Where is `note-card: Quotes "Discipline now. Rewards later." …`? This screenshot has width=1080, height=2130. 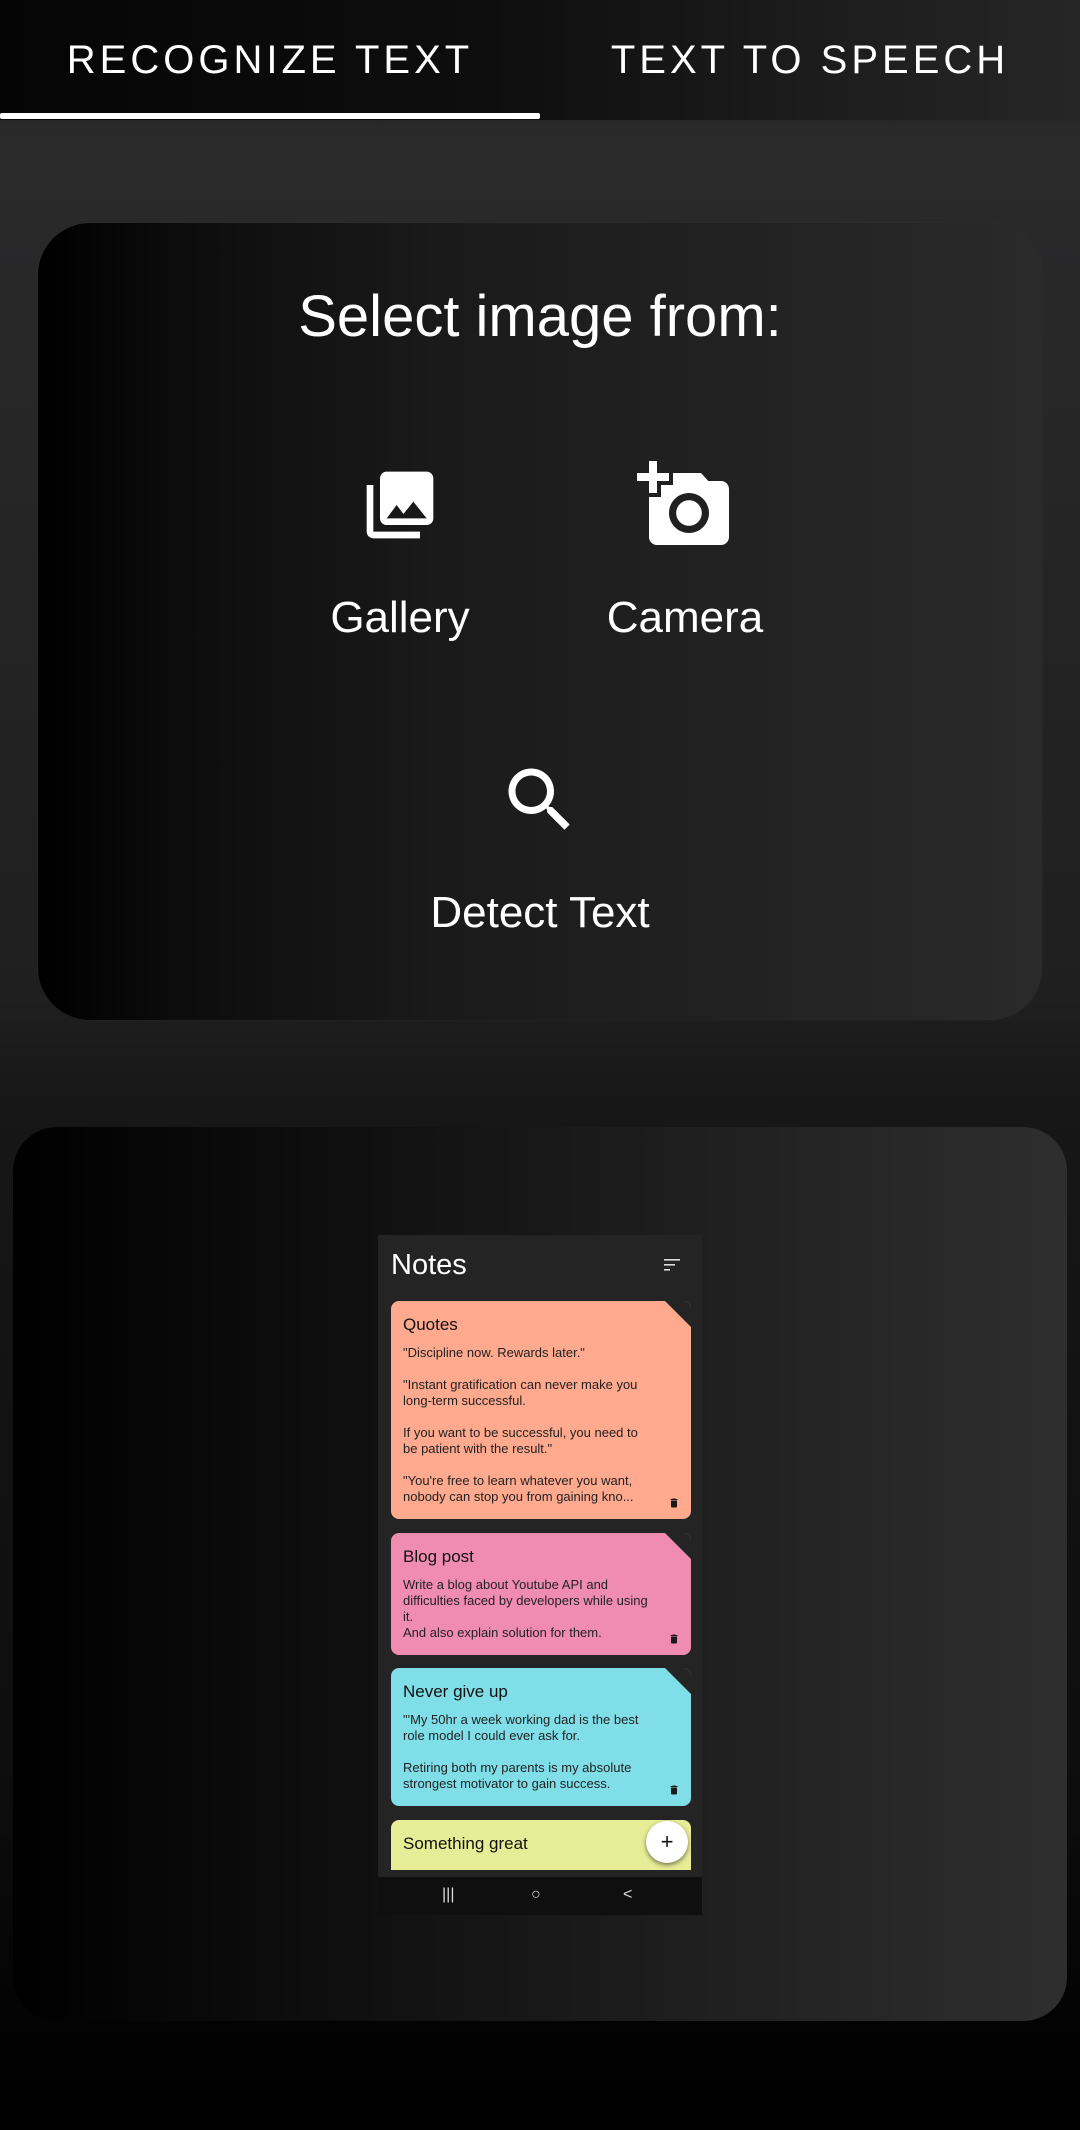
note-card: Quotes "Discipline now. Rewards later." … is located at coordinates (541, 1410).